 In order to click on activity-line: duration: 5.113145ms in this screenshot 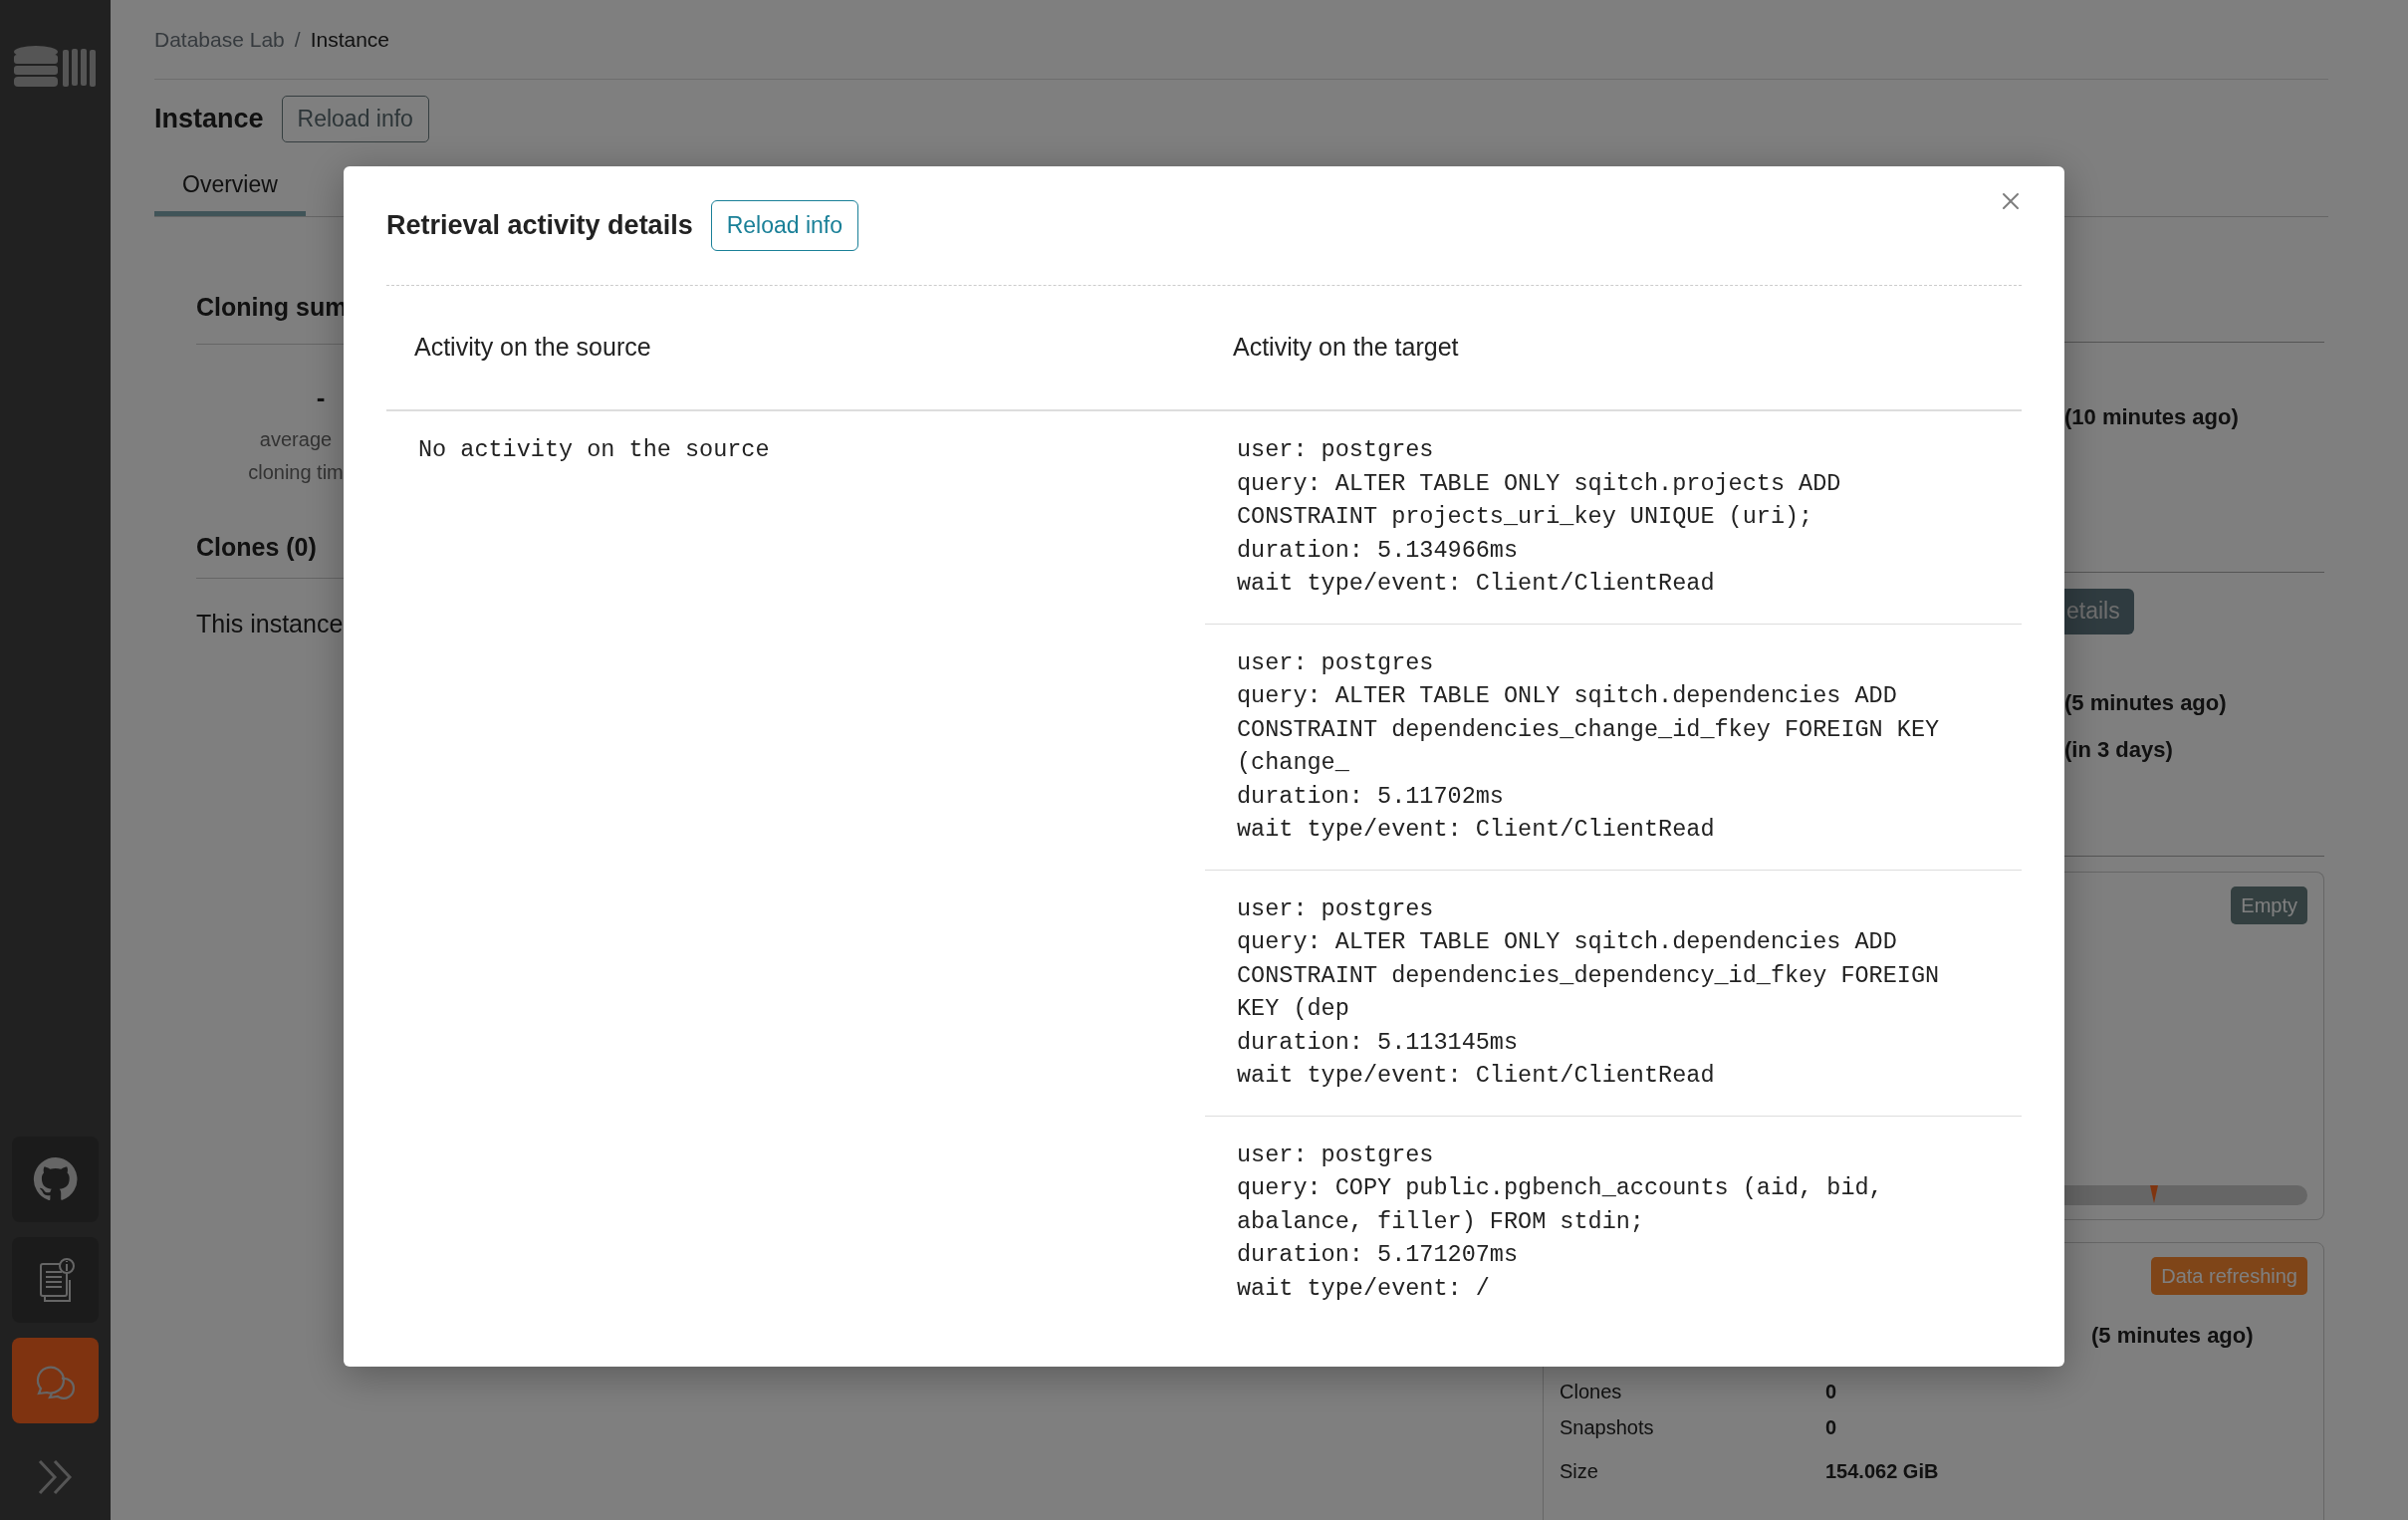, I will do `click(1378, 1043)`.